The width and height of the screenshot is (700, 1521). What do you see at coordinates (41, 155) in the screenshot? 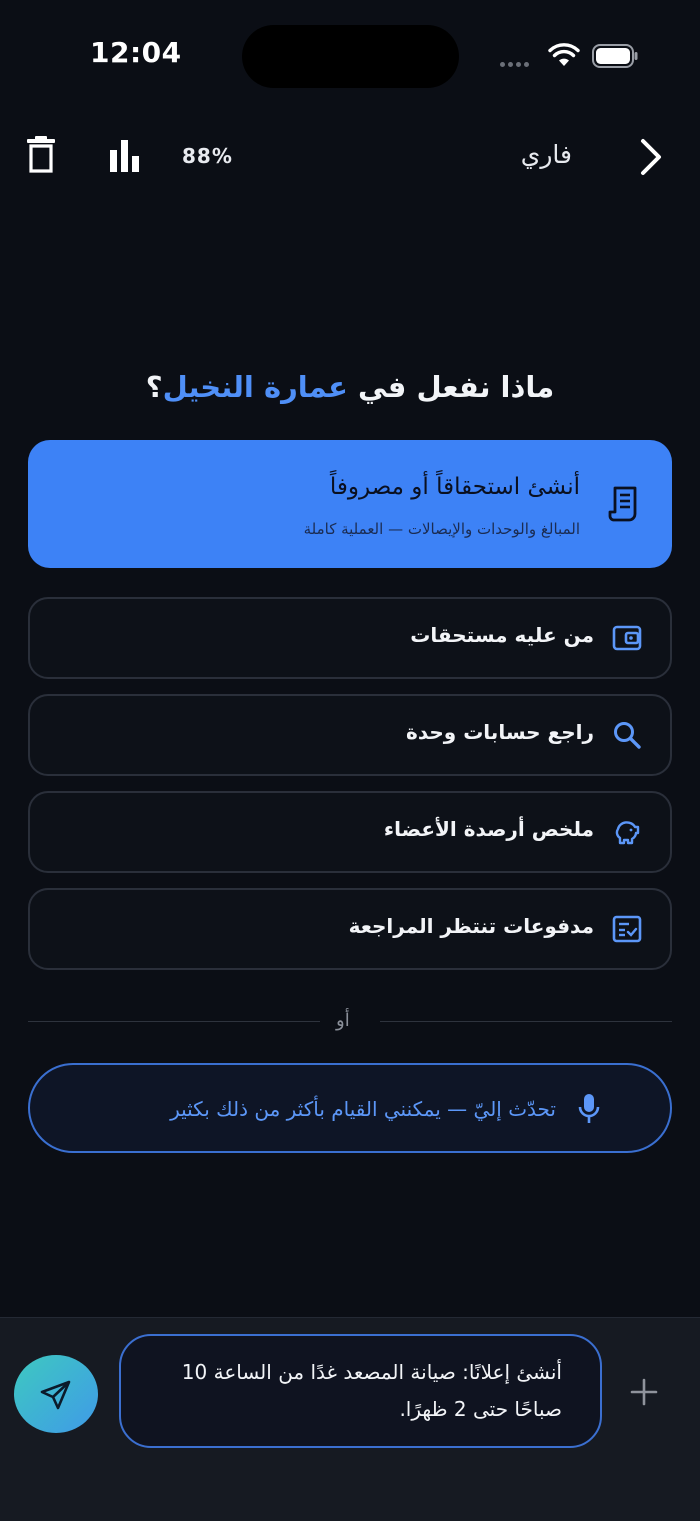
I see `trash-icon` at bounding box center [41, 155].